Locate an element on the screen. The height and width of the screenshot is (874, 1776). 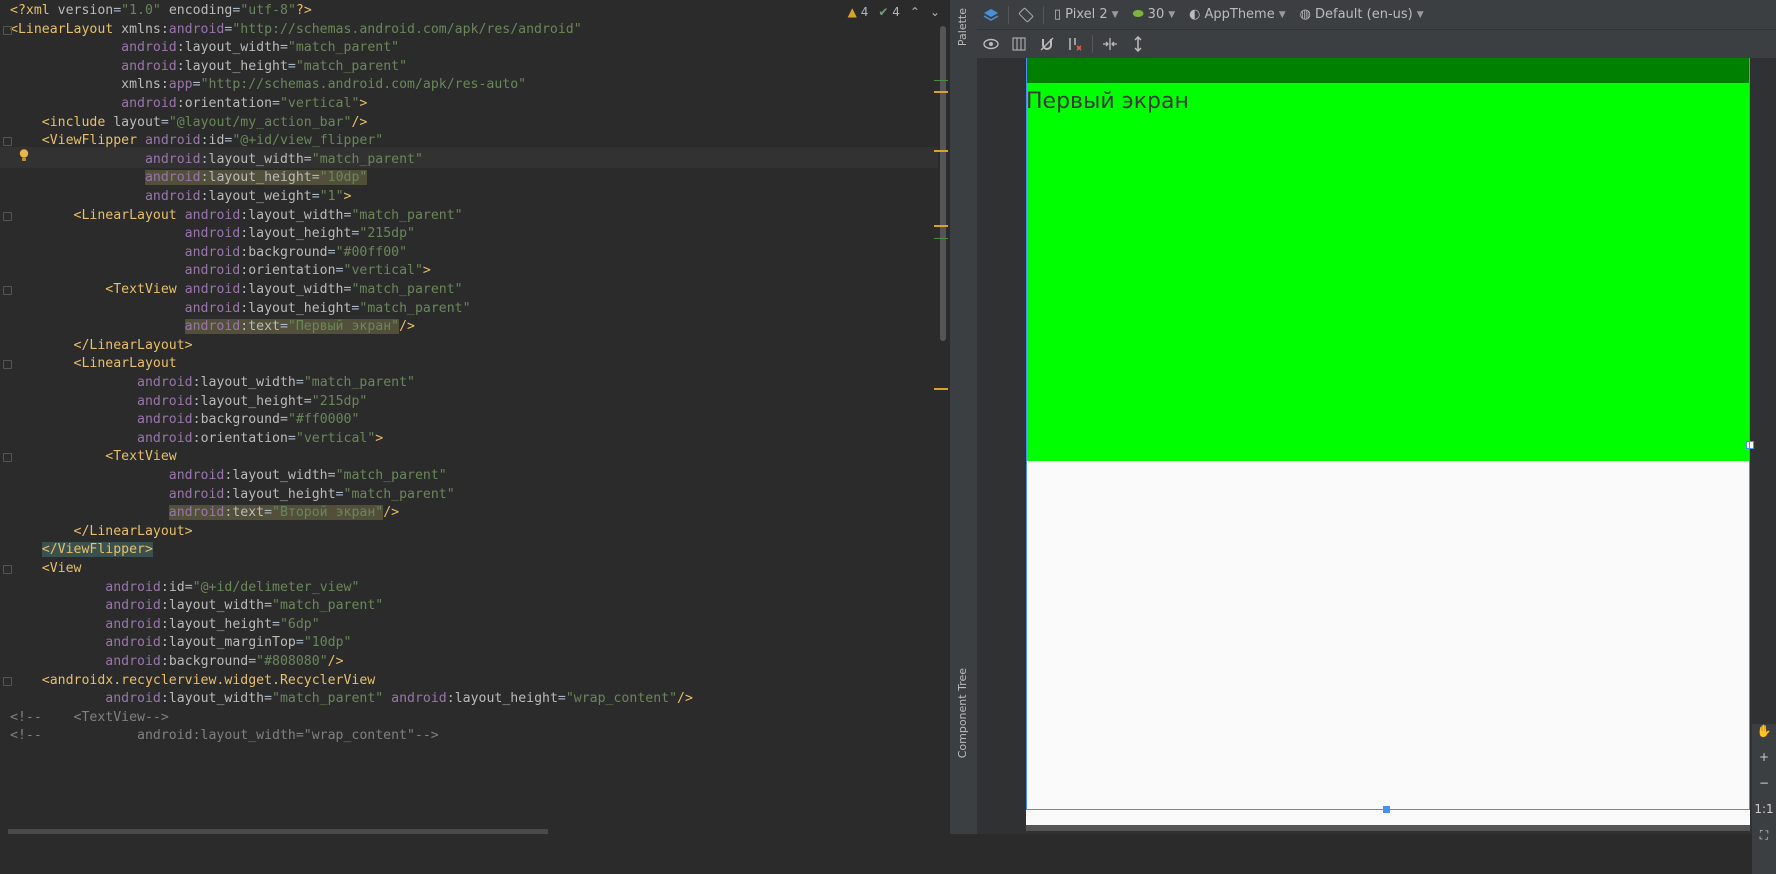
zoom-one-to-one-button: 1:1 is located at coordinates (1763, 809).